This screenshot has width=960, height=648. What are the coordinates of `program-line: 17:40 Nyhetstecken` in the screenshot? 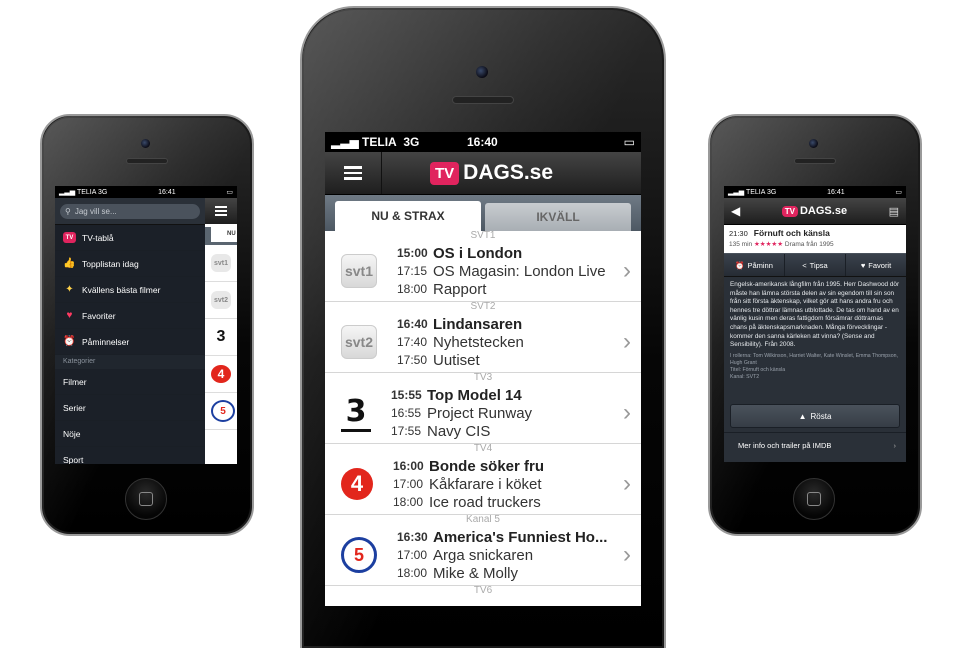 It's located at (460, 342).